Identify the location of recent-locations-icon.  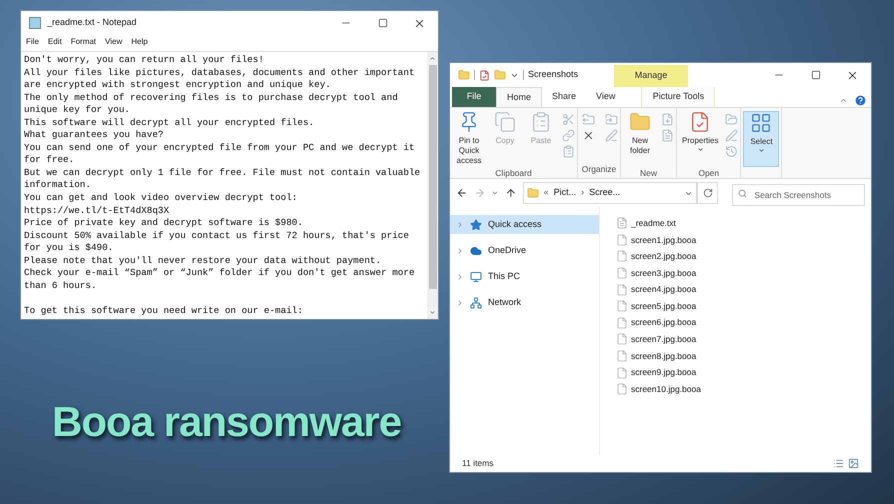
(495, 193).